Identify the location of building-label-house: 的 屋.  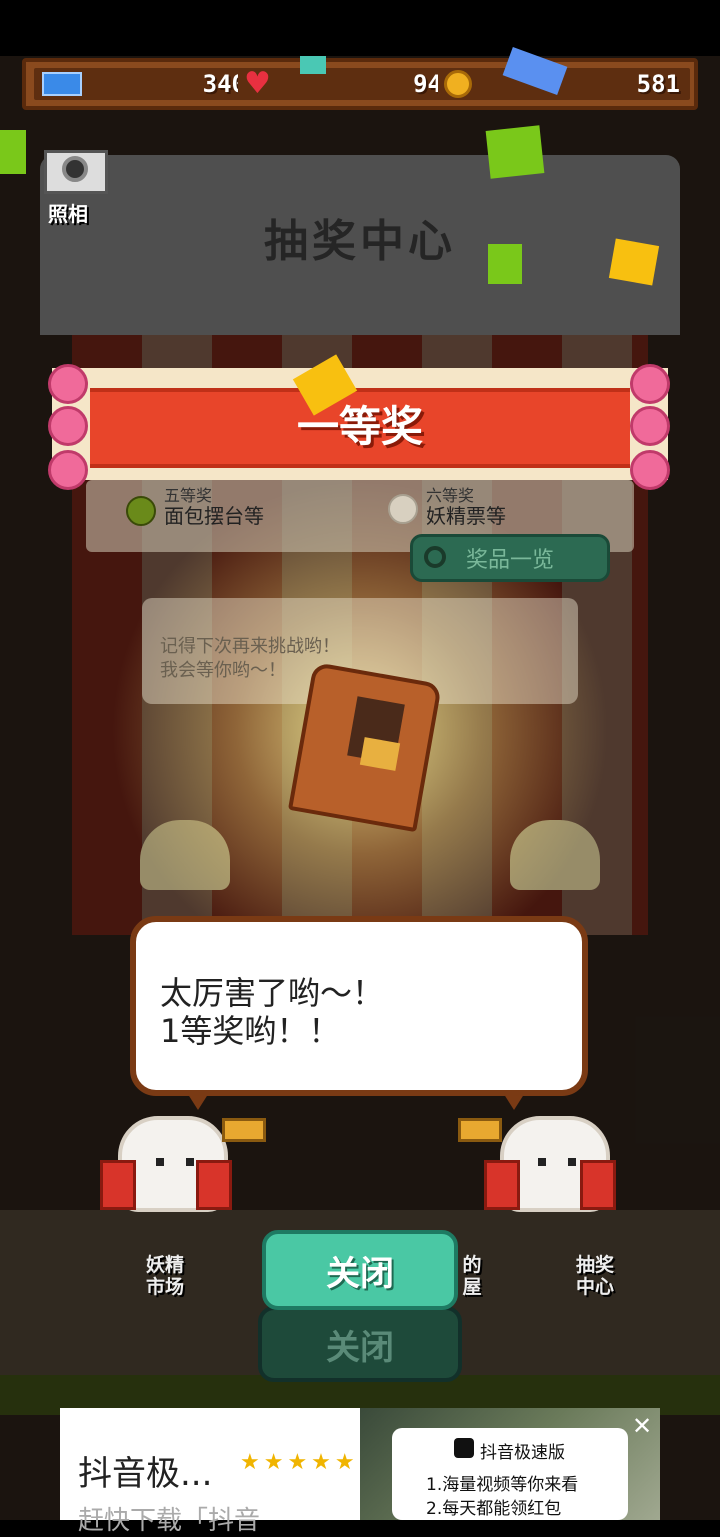
(472, 1276).